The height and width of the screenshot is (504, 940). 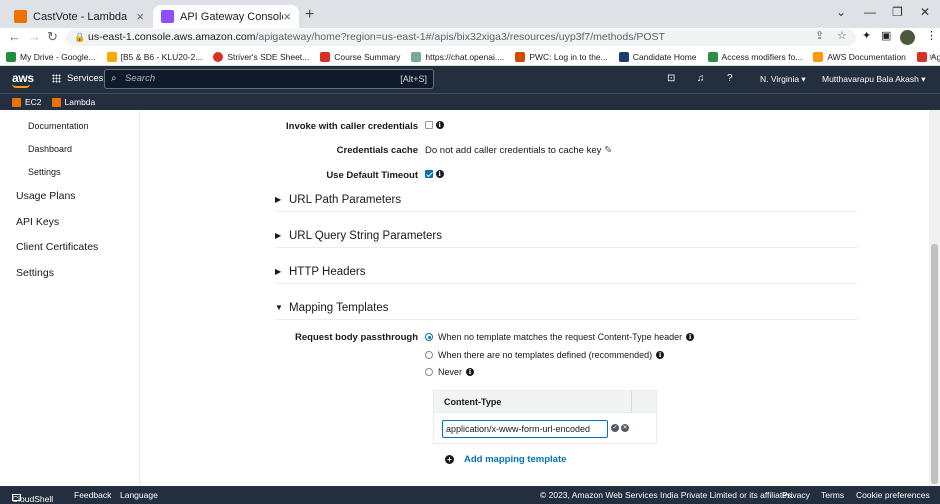 I want to click on console-search-input: ⌕ Search [Alt+S], so click(x=269, y=79).